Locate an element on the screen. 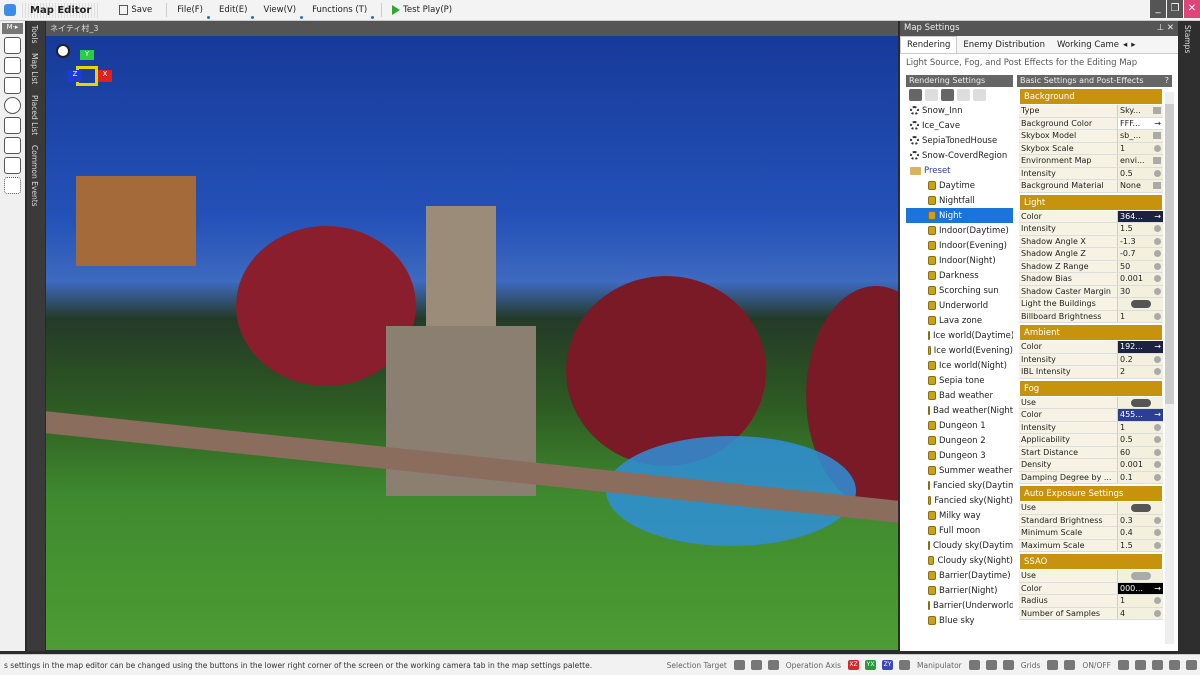 Image resolution: width=1200 pixels, height=675 pixels. property-value: 0.2 is located at coordinates (1140, 359).